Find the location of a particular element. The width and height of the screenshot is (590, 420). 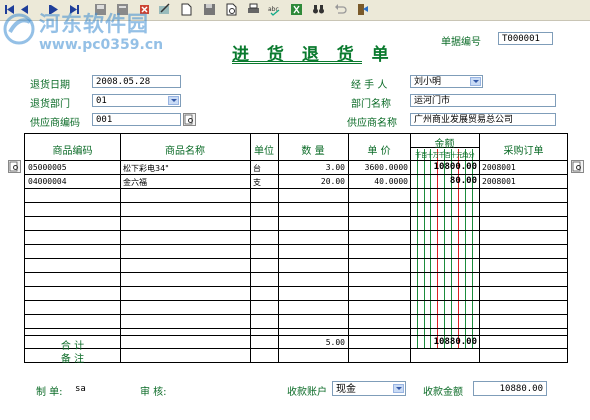

maker-value: sa is located at coordinates (80, 389).